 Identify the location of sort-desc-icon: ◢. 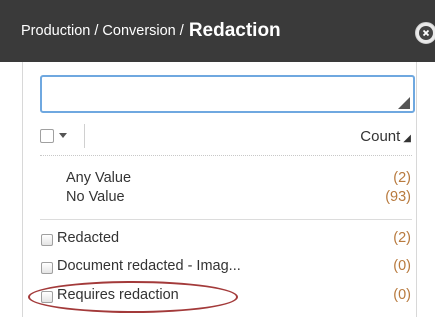
(407, 138).